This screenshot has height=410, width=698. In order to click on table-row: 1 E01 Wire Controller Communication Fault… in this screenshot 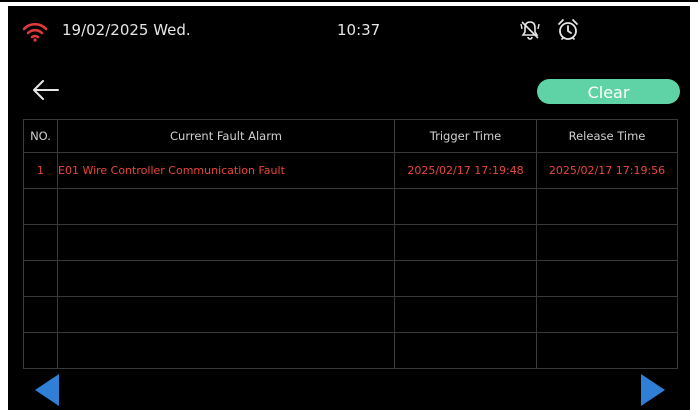, I will do `click(350, 170)`.